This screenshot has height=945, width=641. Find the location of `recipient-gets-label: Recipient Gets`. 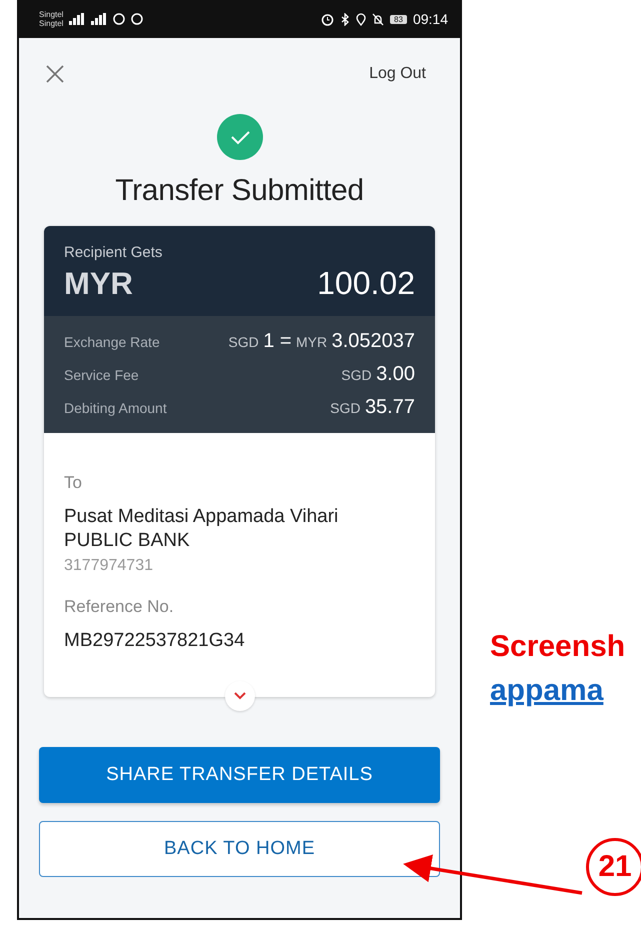

recipient-gets-label: Recipient Gets is located at coordinates (114, 252).